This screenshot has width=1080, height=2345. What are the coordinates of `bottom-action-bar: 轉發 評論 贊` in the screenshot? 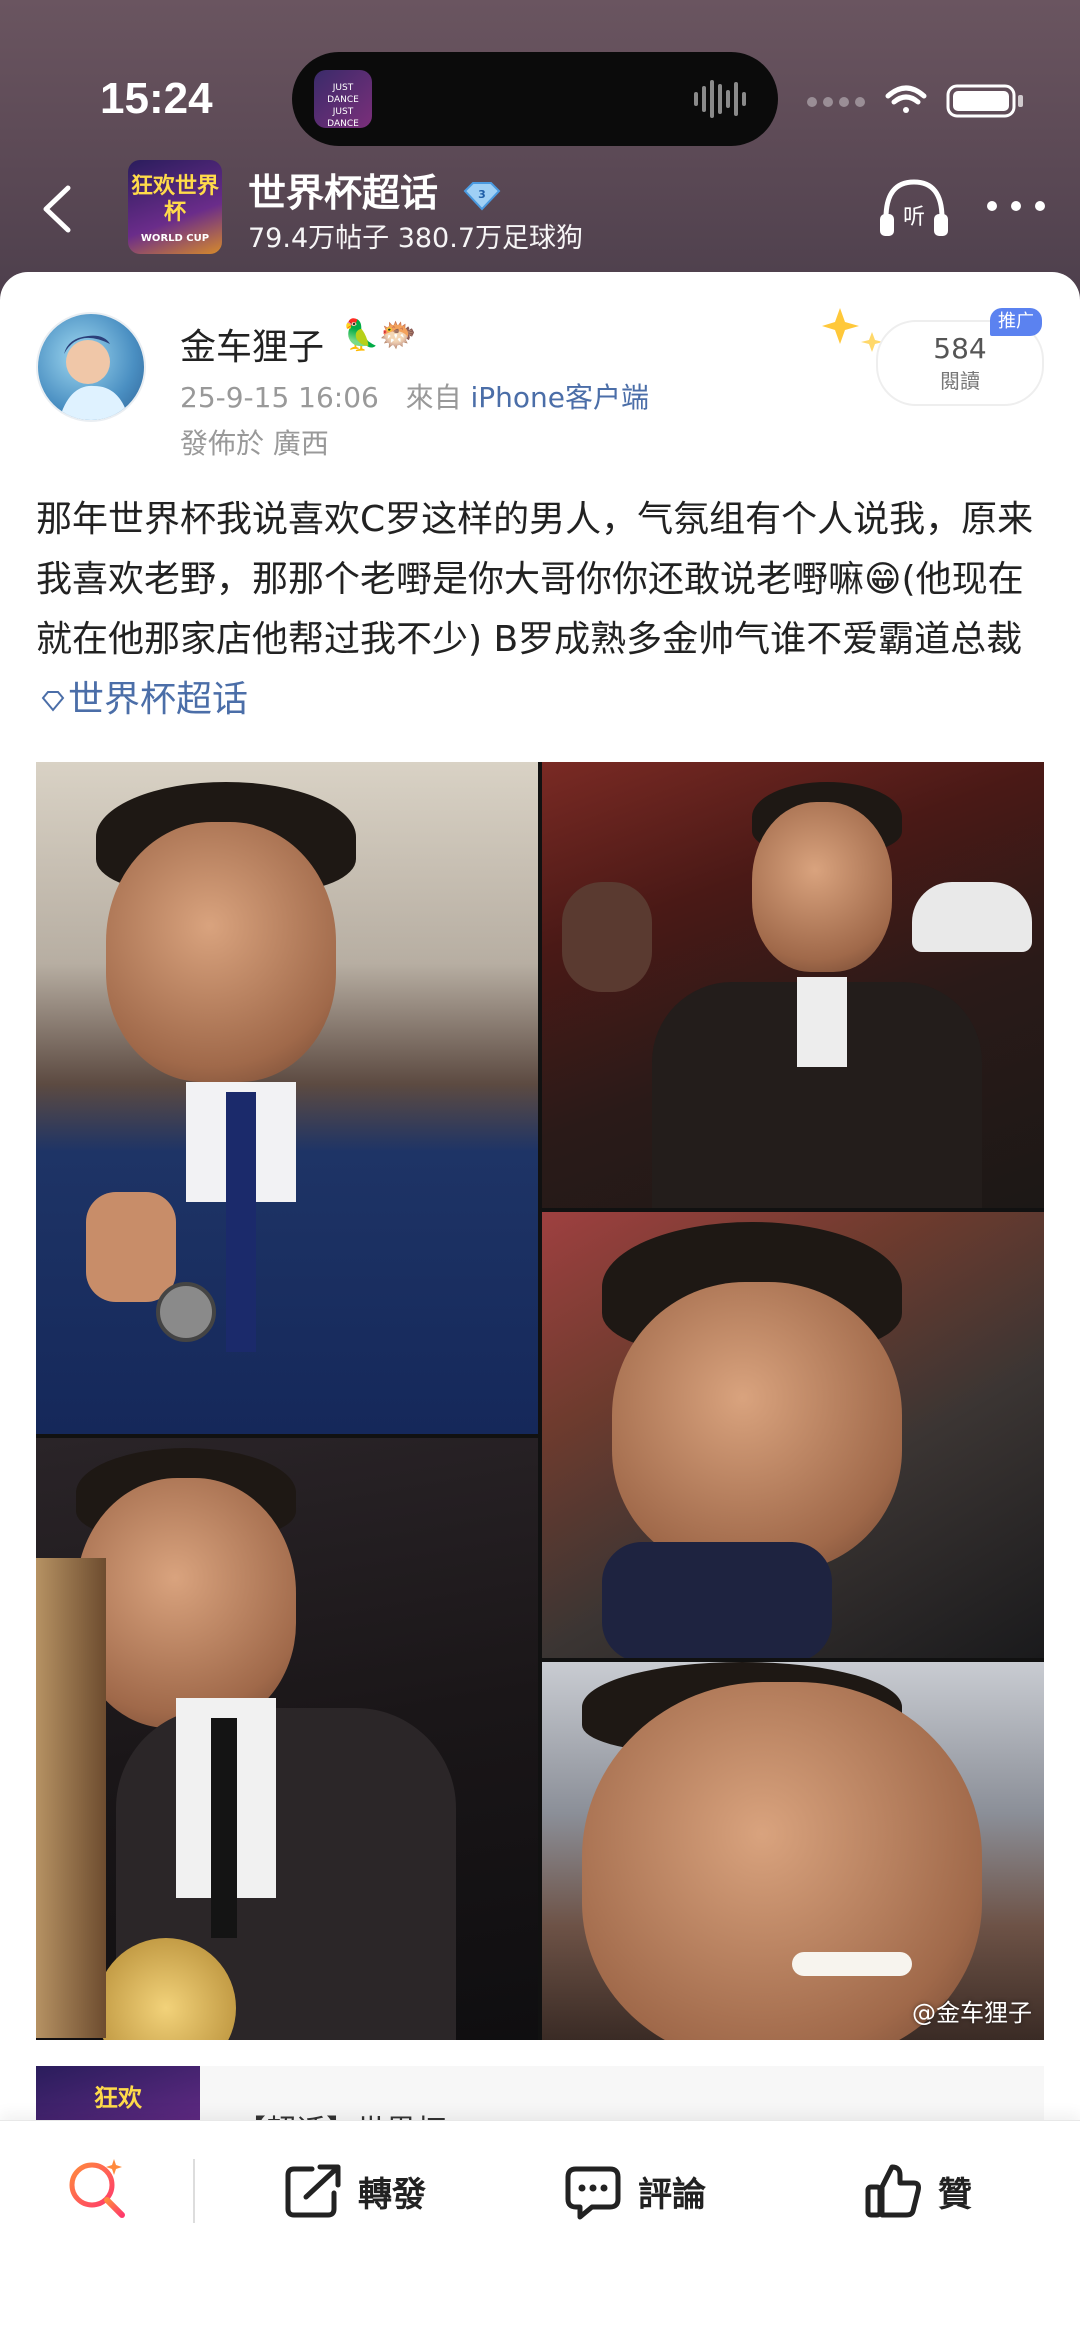 It's located at (540, 2232).